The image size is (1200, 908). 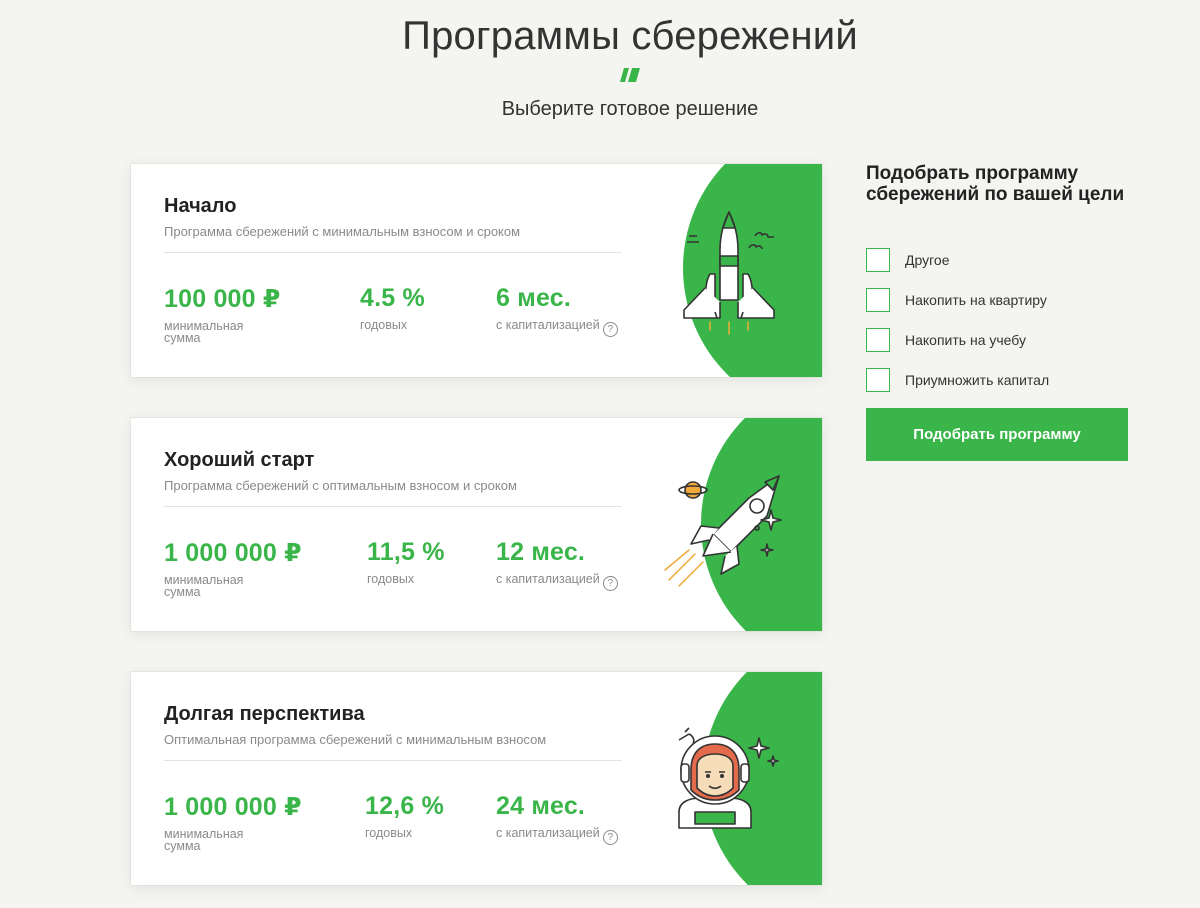 I want to click on stat-value: 12,6 %, so click(x=405, y=806).